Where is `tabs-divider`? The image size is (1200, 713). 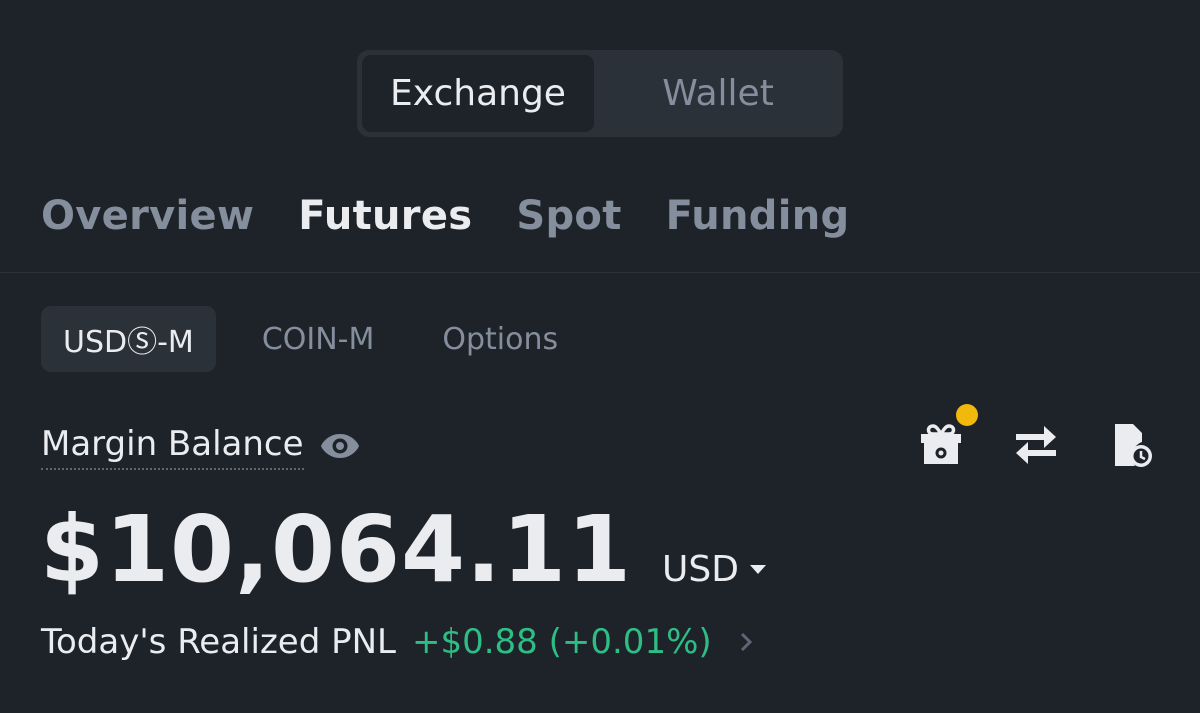 tabs-divider is located at coordinates (600, 272).